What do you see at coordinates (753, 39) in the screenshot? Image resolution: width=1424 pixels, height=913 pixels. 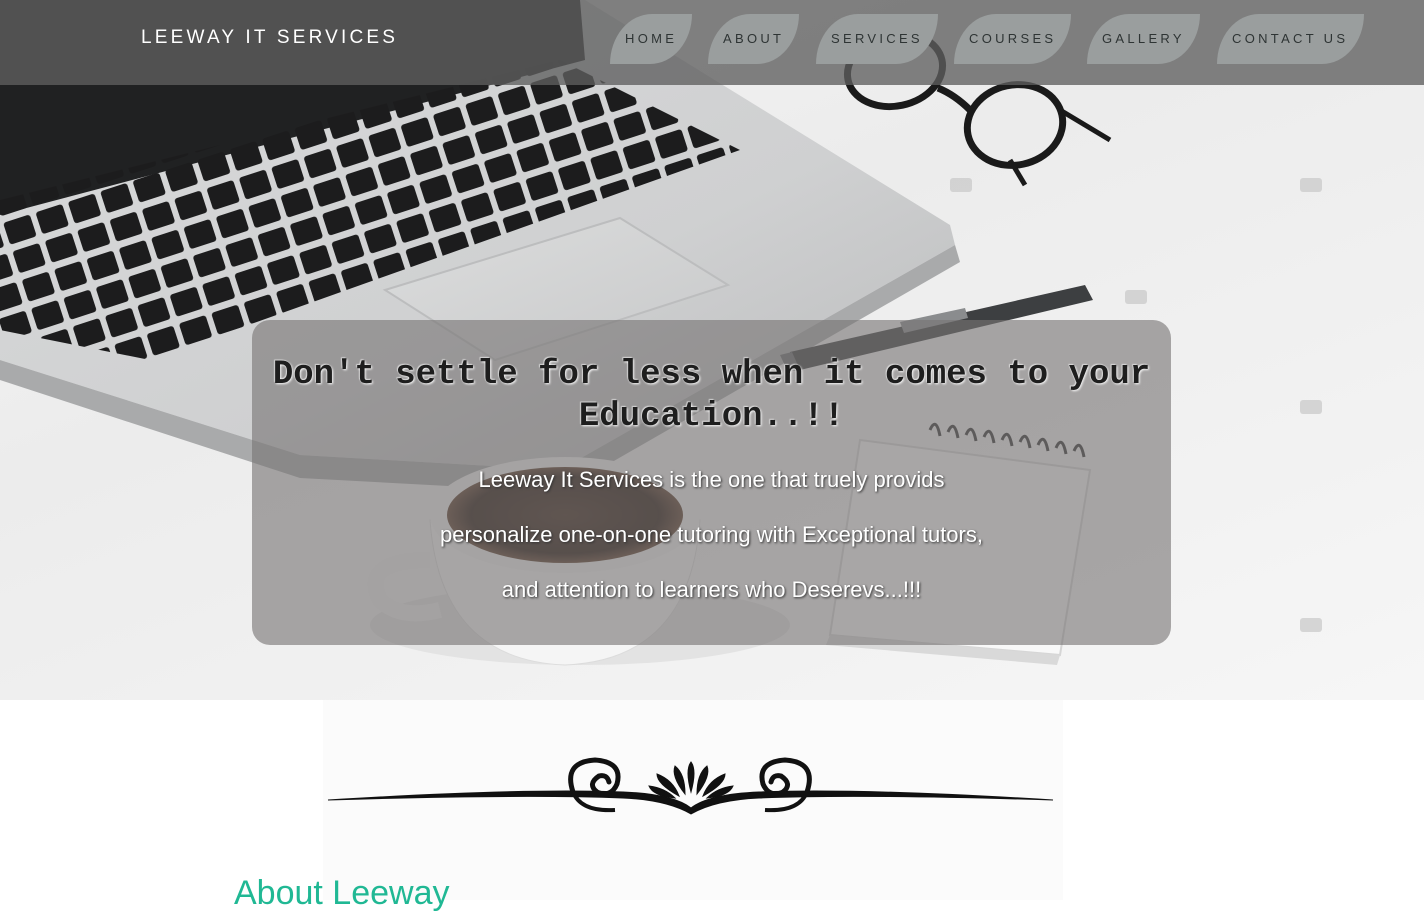 I see `nav-about-link: ABOUT` at bounding box center [753, 39].